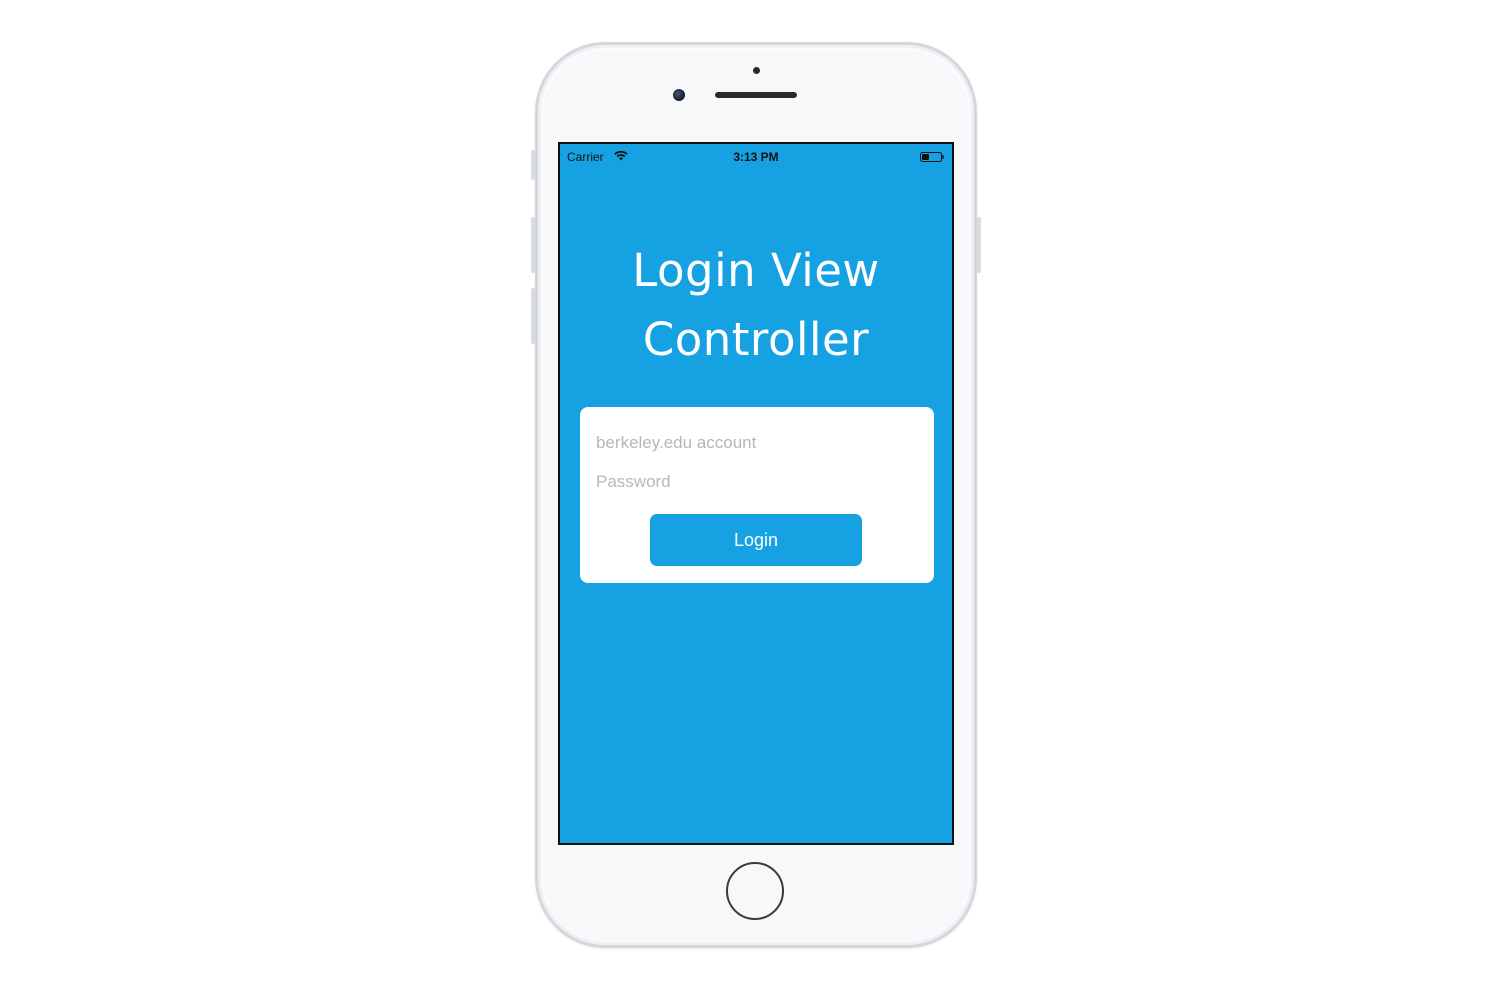 This screenshot has height=994, width=1512. Describe the element at coordinates (932, 157) in the screenshot. I see `battery-icon` at that location.